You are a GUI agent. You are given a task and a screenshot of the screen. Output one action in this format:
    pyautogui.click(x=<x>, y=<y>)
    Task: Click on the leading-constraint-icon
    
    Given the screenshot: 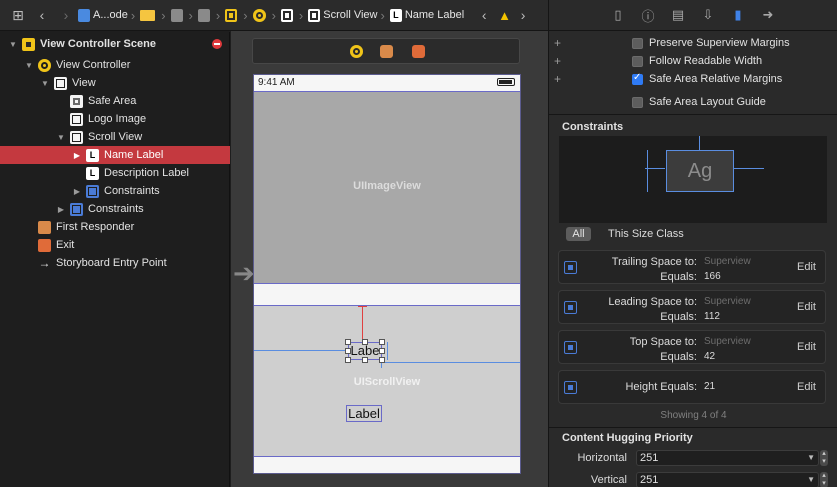 What is the action you would take?
    pyautogui.click(x=570, y=307)
    